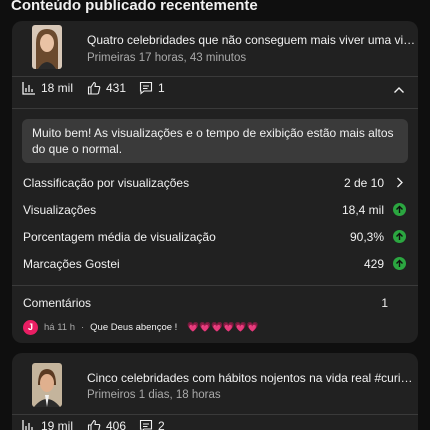  Describe the element at coordinates (214, 266) in the screenshot. I see `metric-likes: Marcações Gostei 429` at that location.